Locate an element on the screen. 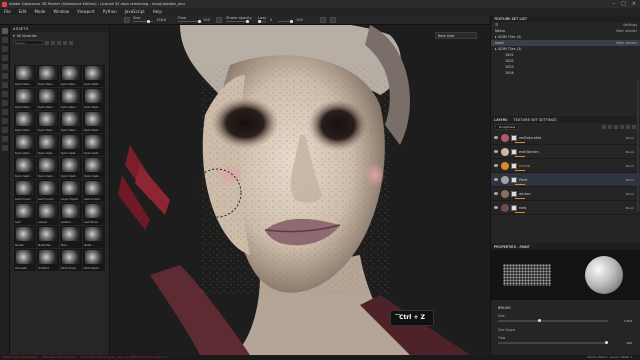 Image resolution: width=640 pixels, height=360 pixels. flow-slider is located at coordinates (189, 21).